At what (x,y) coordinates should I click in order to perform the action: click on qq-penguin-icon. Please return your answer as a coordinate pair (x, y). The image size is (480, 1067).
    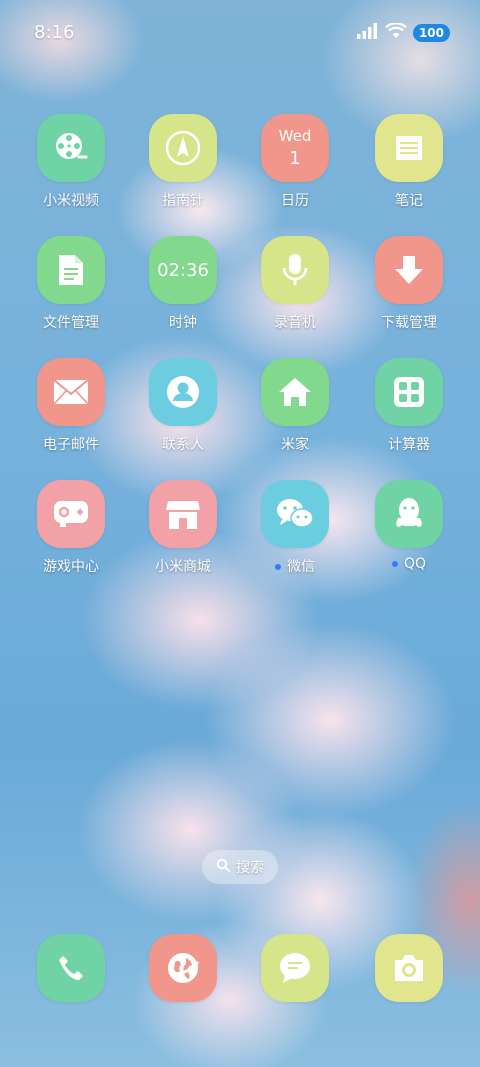
    Looking at the image, I should click on (409, 514).